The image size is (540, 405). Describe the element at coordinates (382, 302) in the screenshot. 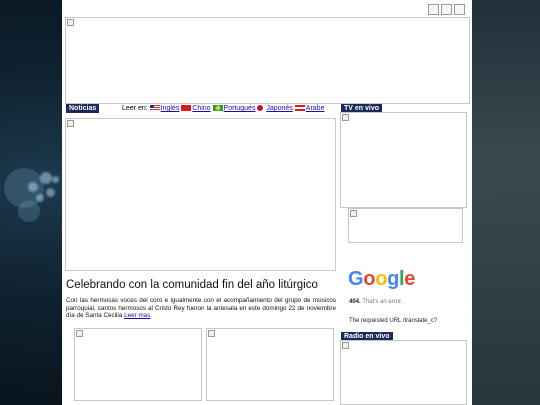

I see `error-text: That's an error.` at that location.